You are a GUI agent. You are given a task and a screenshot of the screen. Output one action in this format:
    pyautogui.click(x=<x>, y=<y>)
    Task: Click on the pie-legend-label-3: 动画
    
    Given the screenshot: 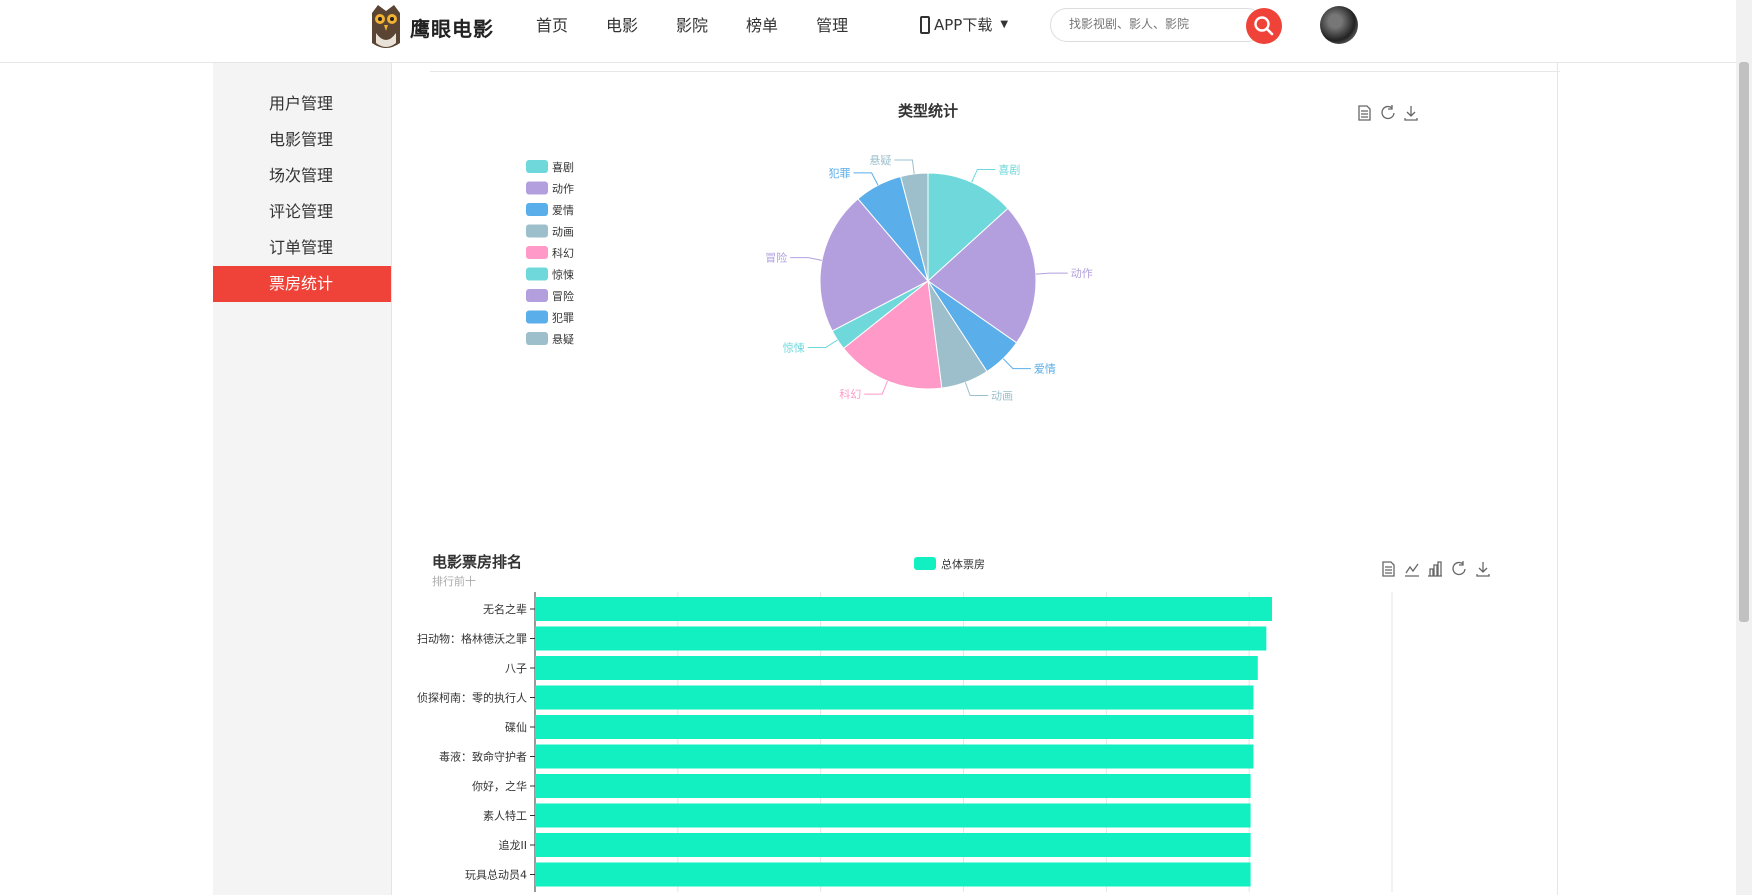 What is the action you would take?
    pyautogui.click(x=563, y=232)
    